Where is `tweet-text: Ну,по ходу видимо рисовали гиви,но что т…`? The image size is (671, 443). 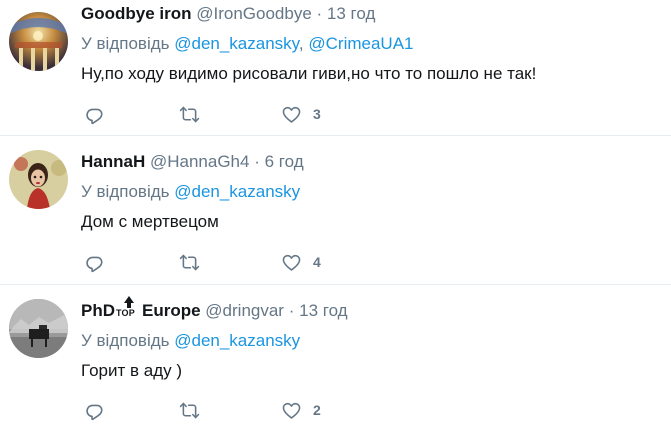
tweet-text: Ну,по ходу видимо рисовали гиви,но что т… is located at coordinates (309, 73).